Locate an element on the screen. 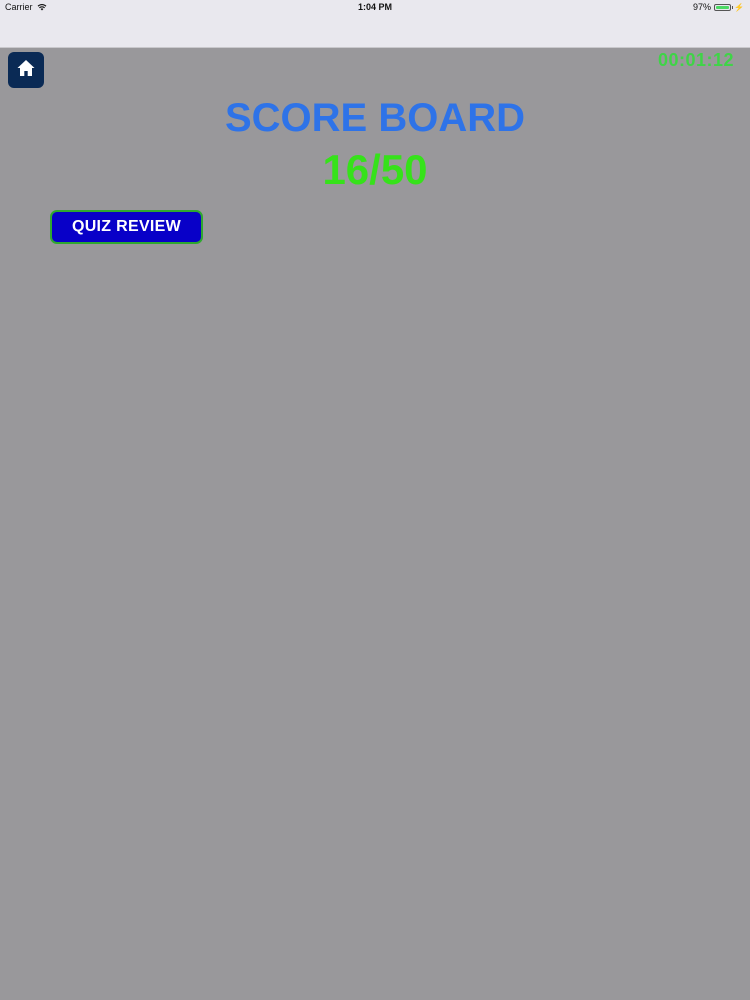  score-value: 16/50 is located at coordinates (375, 169).